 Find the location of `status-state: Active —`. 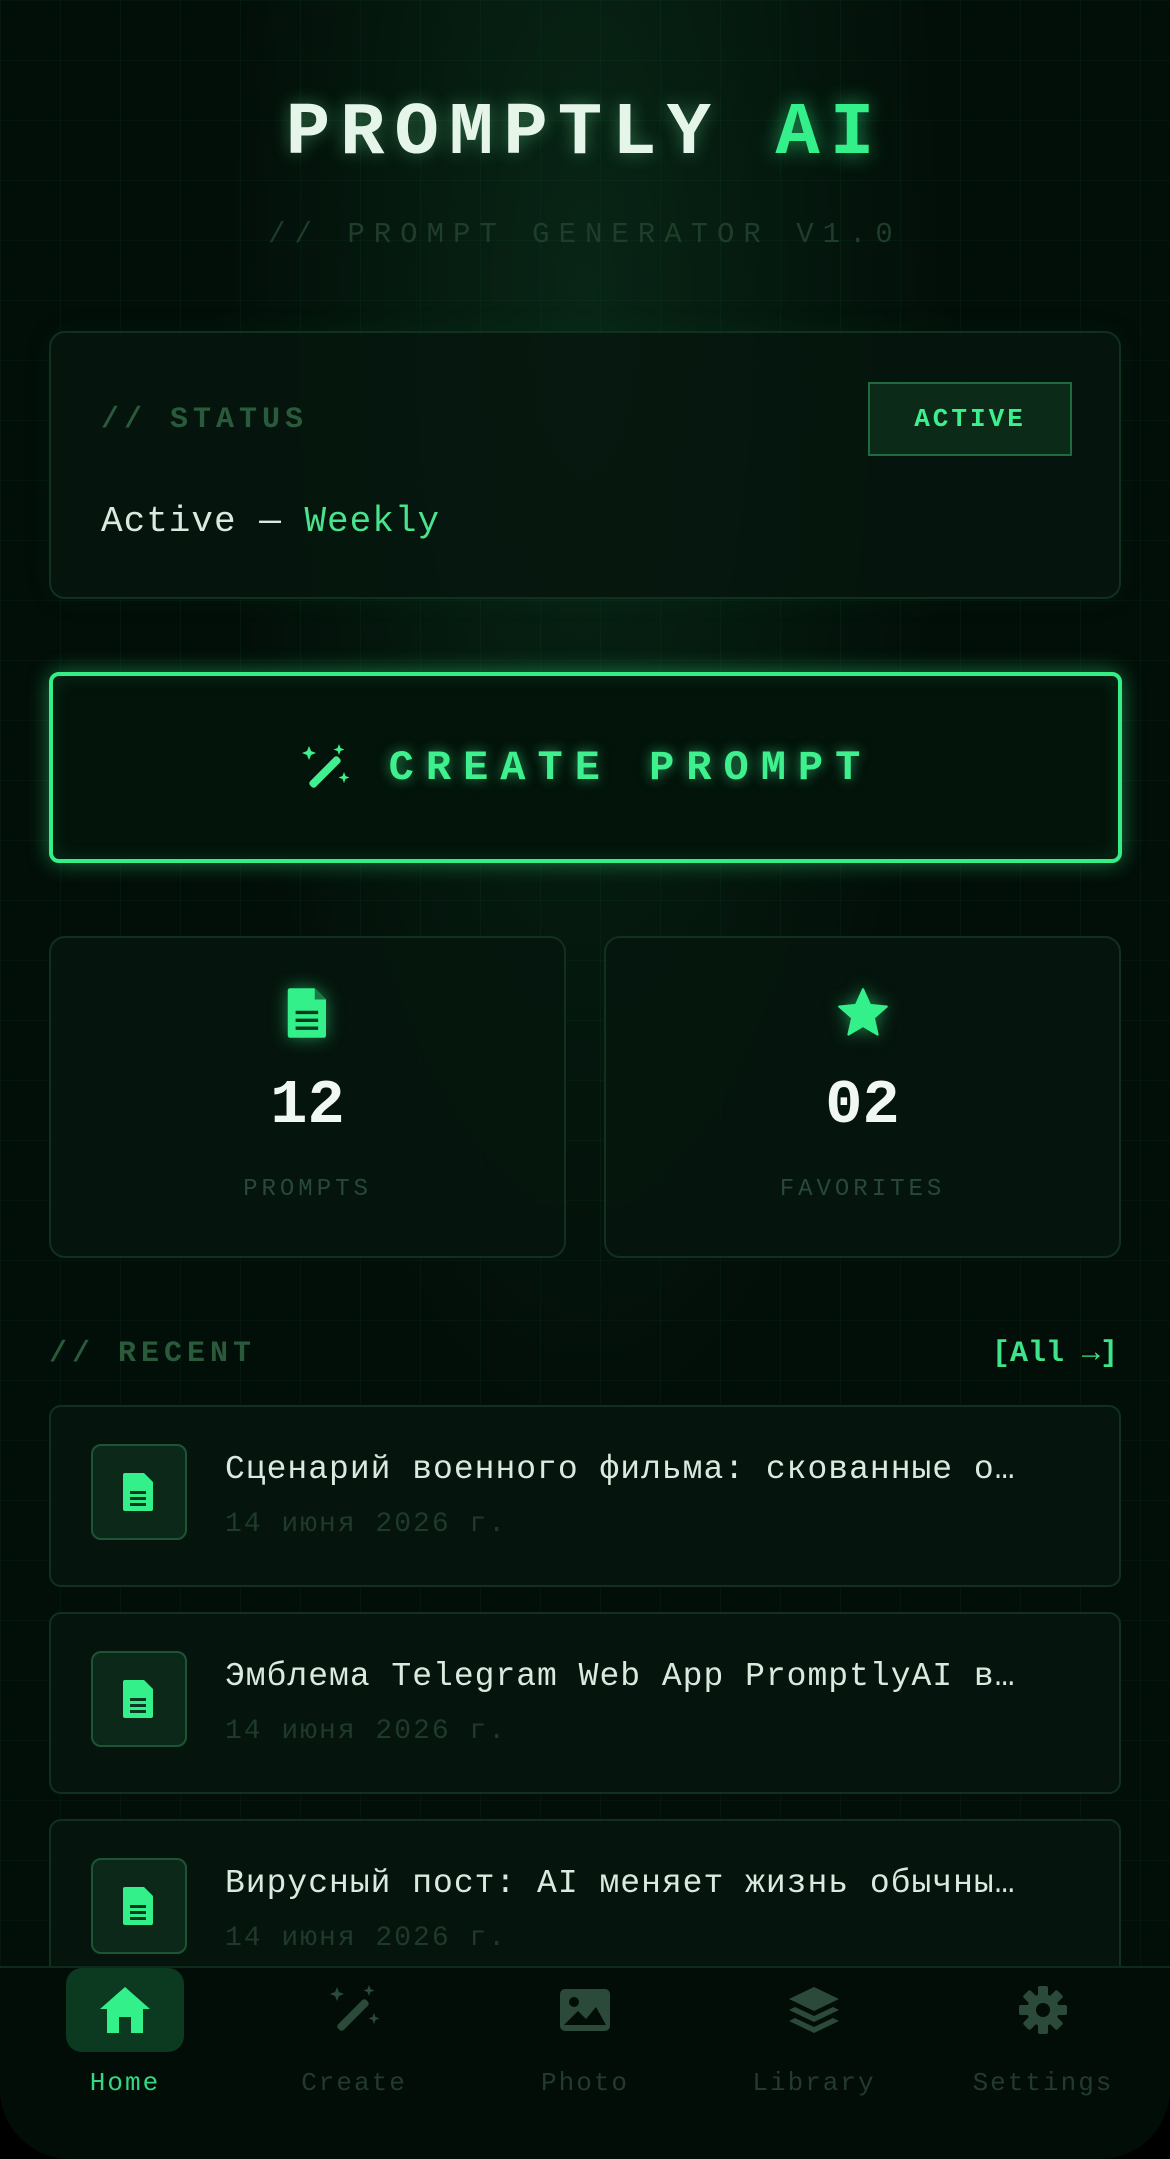

status-state: Active — is located at coordinates (191, 521).